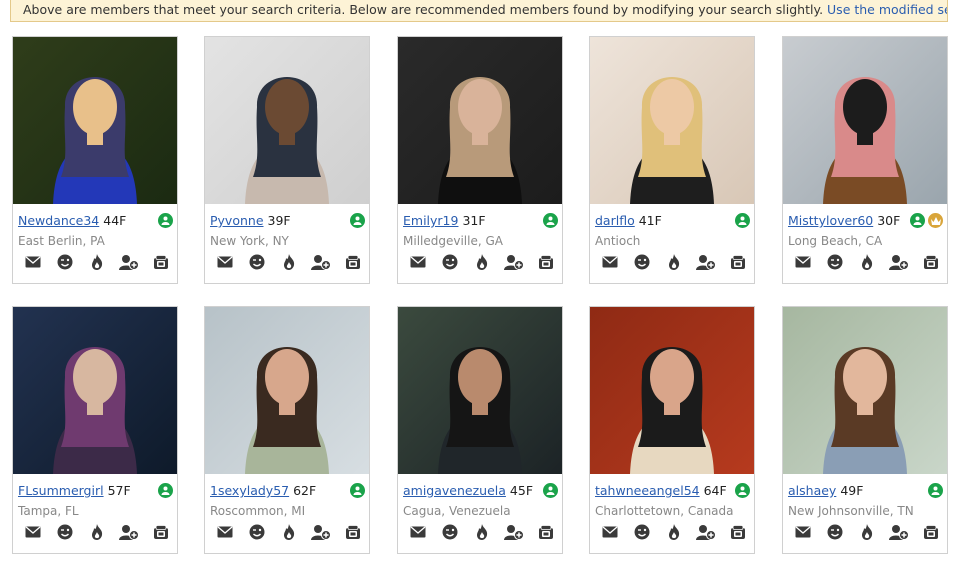 The image size is (960, 561). I want to click on envelope-icon, so click(418, 262).